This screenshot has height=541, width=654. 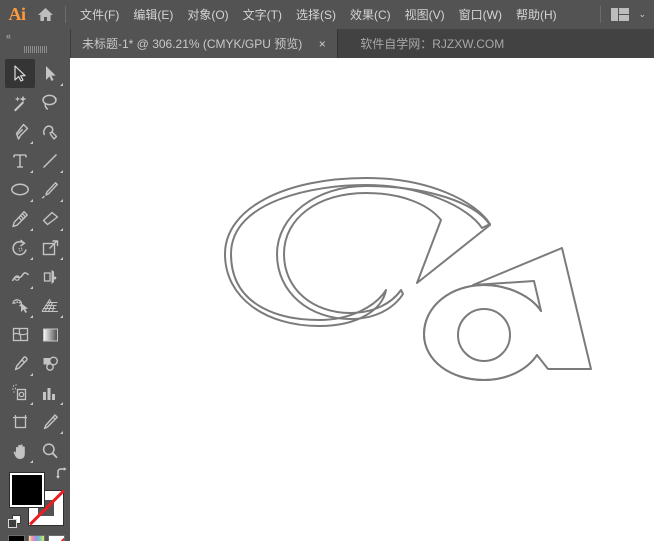 I want to click on zoom-tool, so click(x=50, y=450).